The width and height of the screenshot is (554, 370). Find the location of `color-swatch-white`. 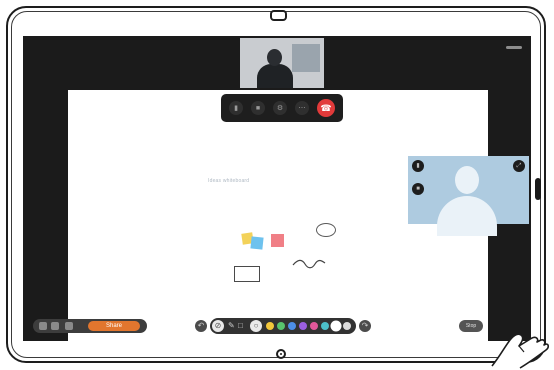

color-swatch-white is located at coordinates (336, 326).